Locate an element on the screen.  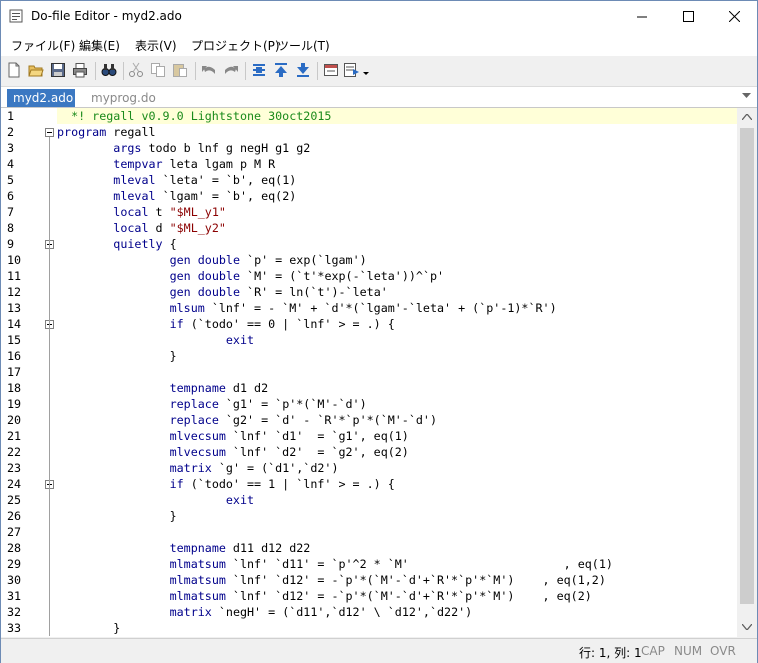
code-line: replace `g1' = `p'*(`M'-`d') is located at coordinates (397, 404).